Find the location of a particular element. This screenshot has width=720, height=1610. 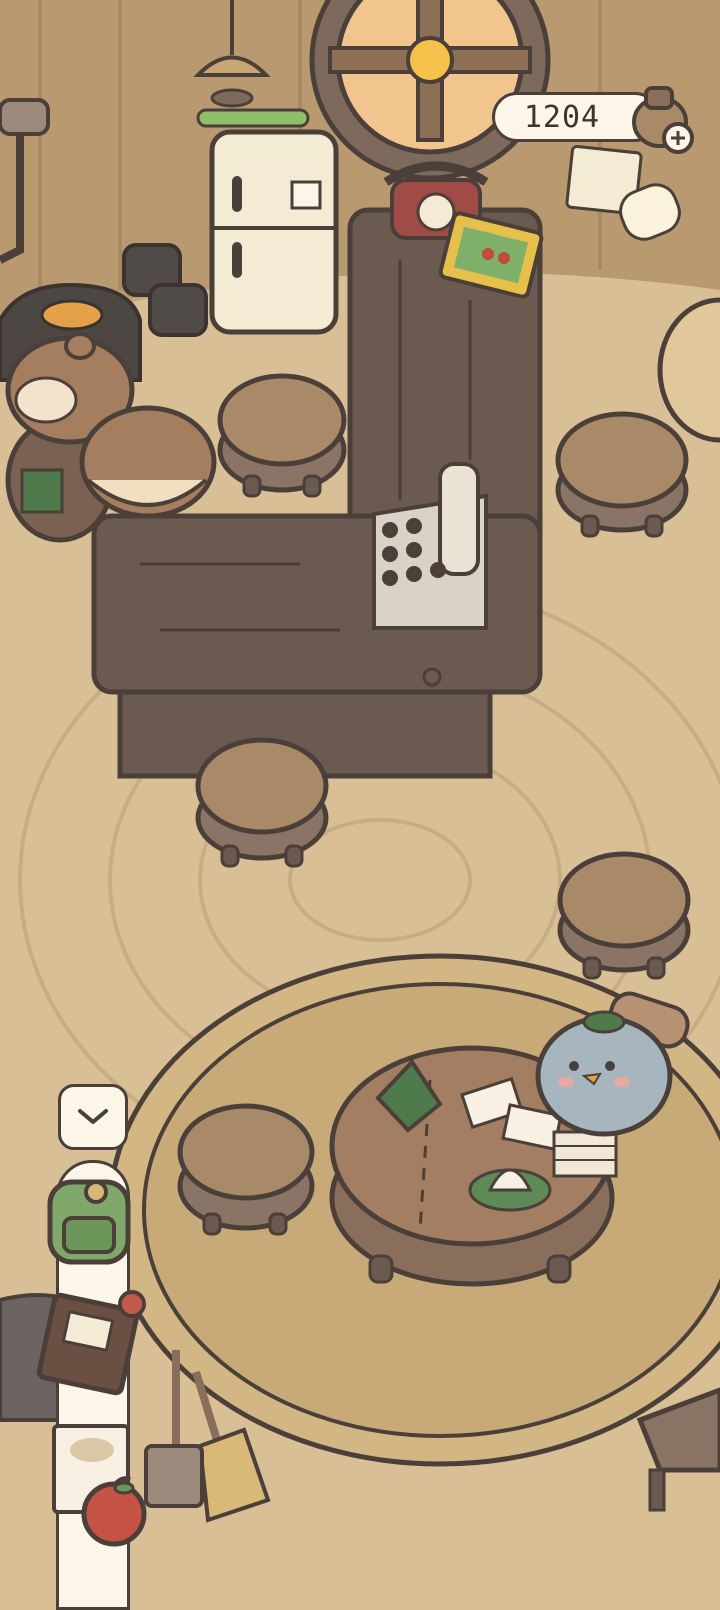

inventory-item-apple is located at coordinates (114, 1510).